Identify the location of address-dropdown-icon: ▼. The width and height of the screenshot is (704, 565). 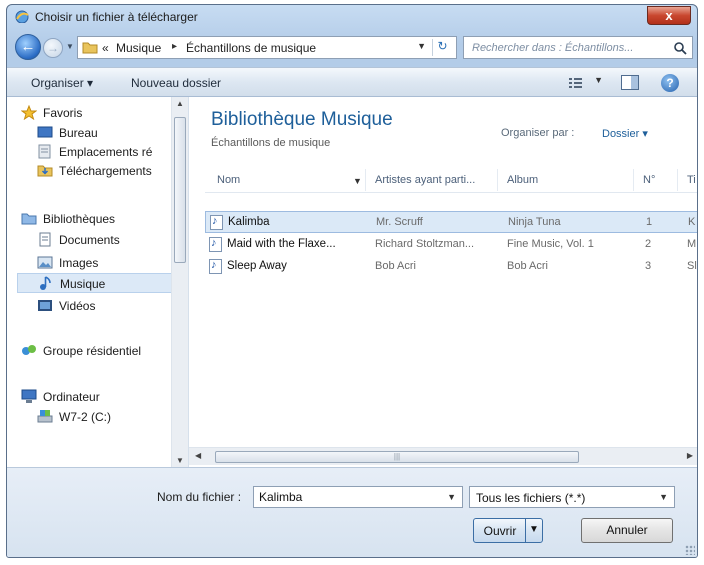
(421, 46).